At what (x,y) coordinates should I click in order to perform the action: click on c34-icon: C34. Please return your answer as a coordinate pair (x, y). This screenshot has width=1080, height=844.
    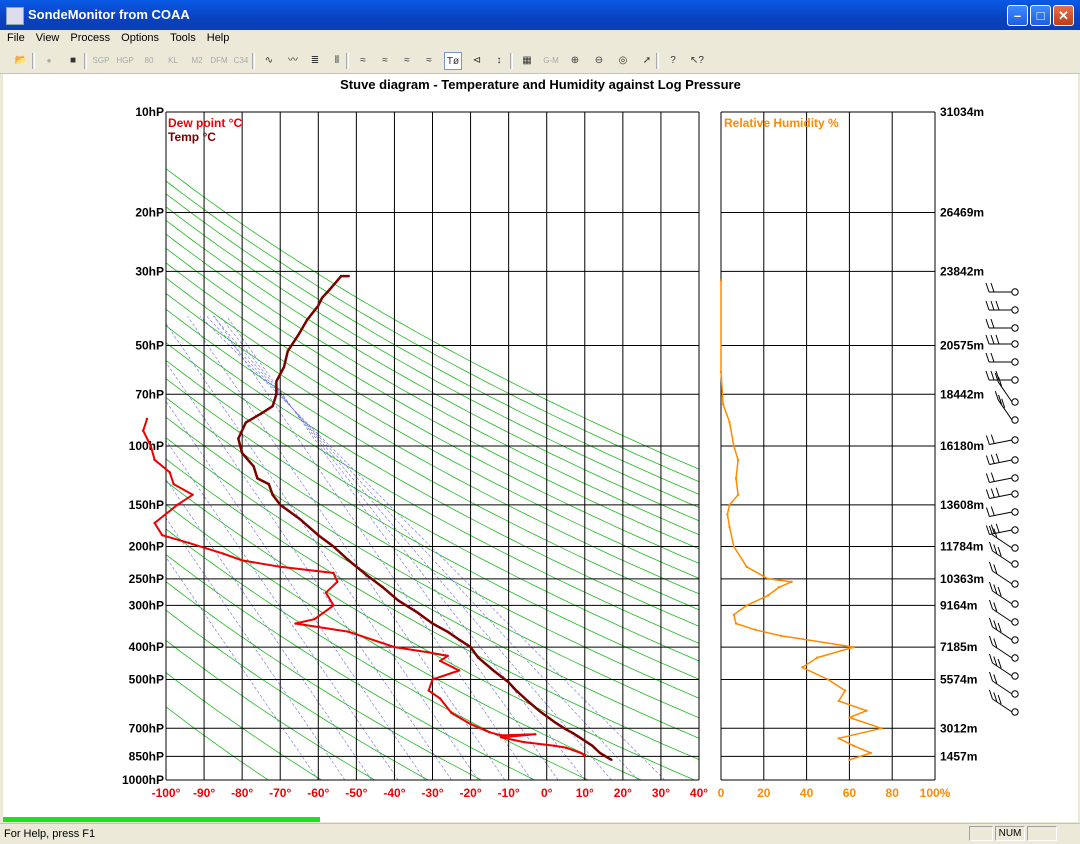
    Looking at the image, I should click on (241, 61).